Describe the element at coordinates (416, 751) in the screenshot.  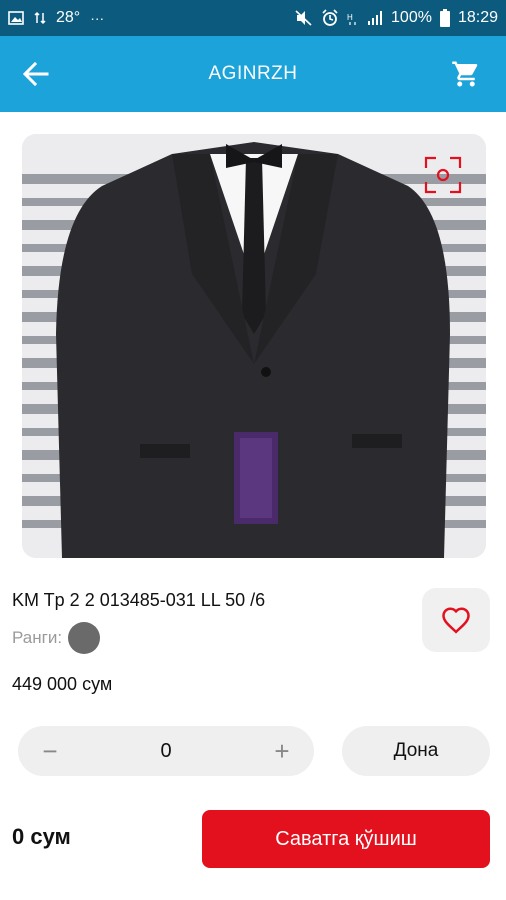
I see `unit-select-button: Дона` at that location.